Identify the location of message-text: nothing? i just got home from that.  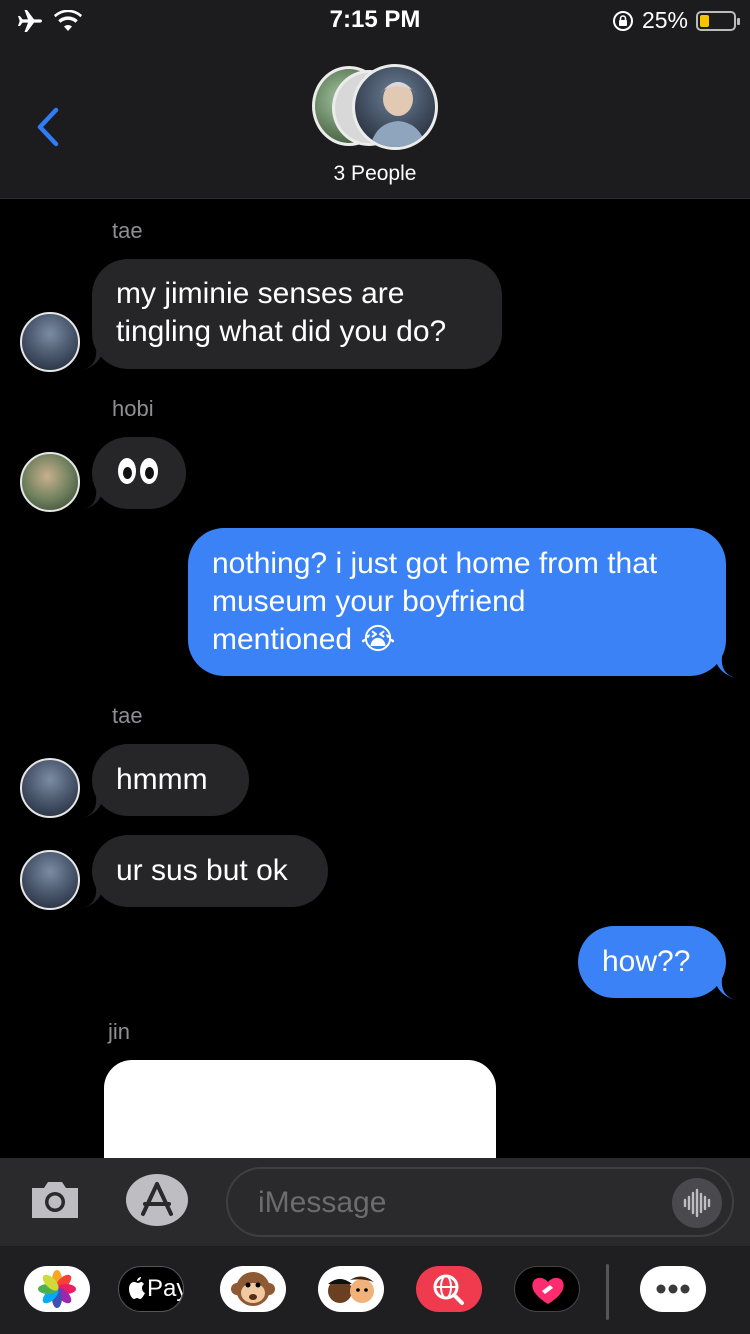
(435, 563).